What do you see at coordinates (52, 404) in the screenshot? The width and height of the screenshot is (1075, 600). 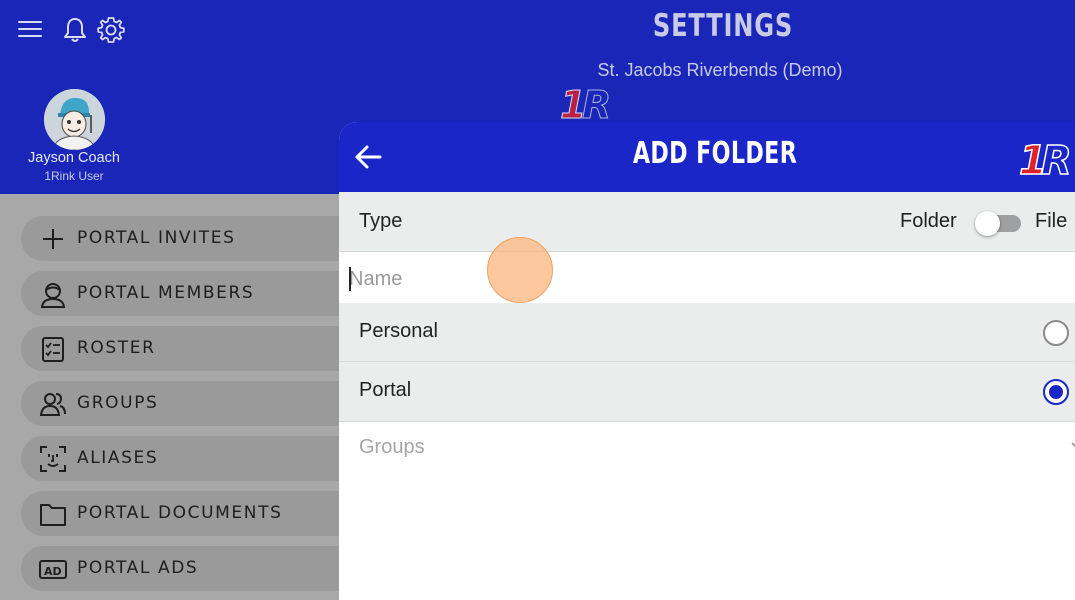 I see `people-icon` at bounding box center [52, 404].